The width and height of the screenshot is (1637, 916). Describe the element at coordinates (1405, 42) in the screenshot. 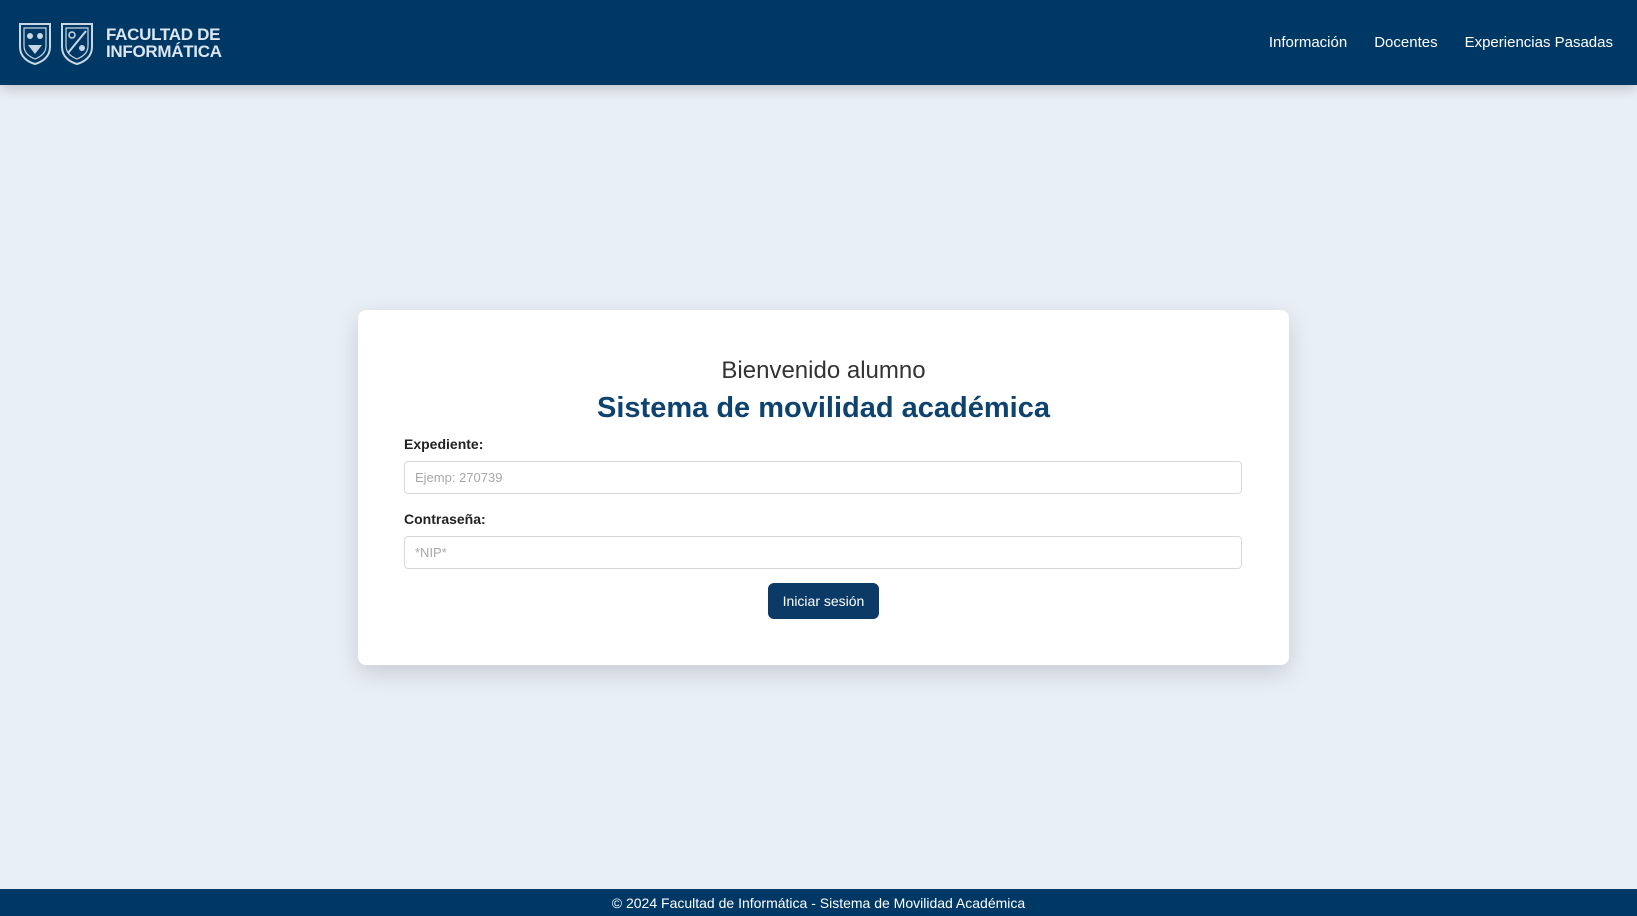

I see `nav-link-docentes: Docentes` at that location.